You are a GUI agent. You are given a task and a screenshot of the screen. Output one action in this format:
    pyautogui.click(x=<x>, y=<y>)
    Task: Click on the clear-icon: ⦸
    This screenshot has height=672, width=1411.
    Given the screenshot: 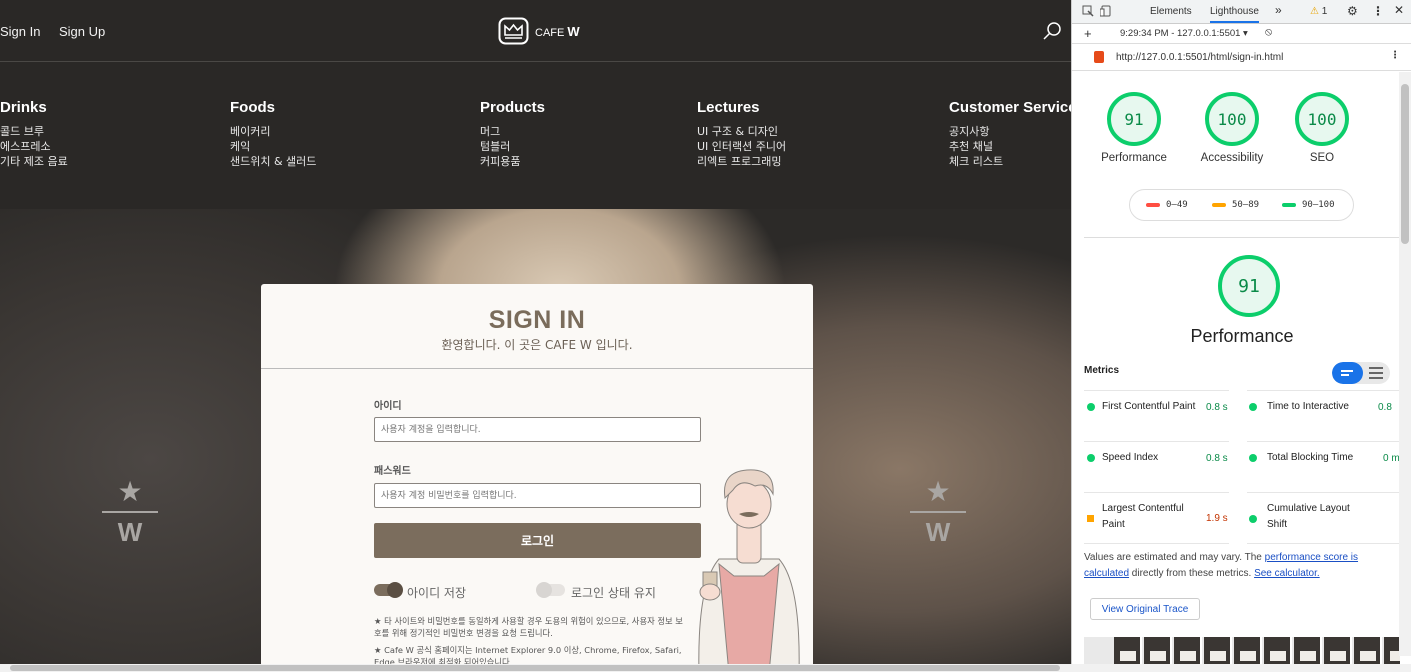 What is the action you would take?
    pyautogui.click(x=1268, y=32)
    